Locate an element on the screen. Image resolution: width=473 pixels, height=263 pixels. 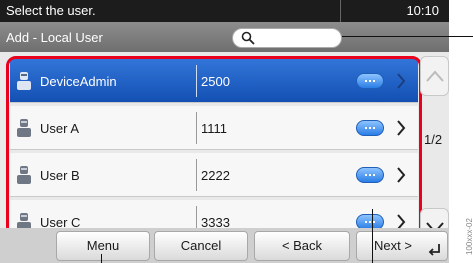
search-icon is located at coordinates (248, 38).